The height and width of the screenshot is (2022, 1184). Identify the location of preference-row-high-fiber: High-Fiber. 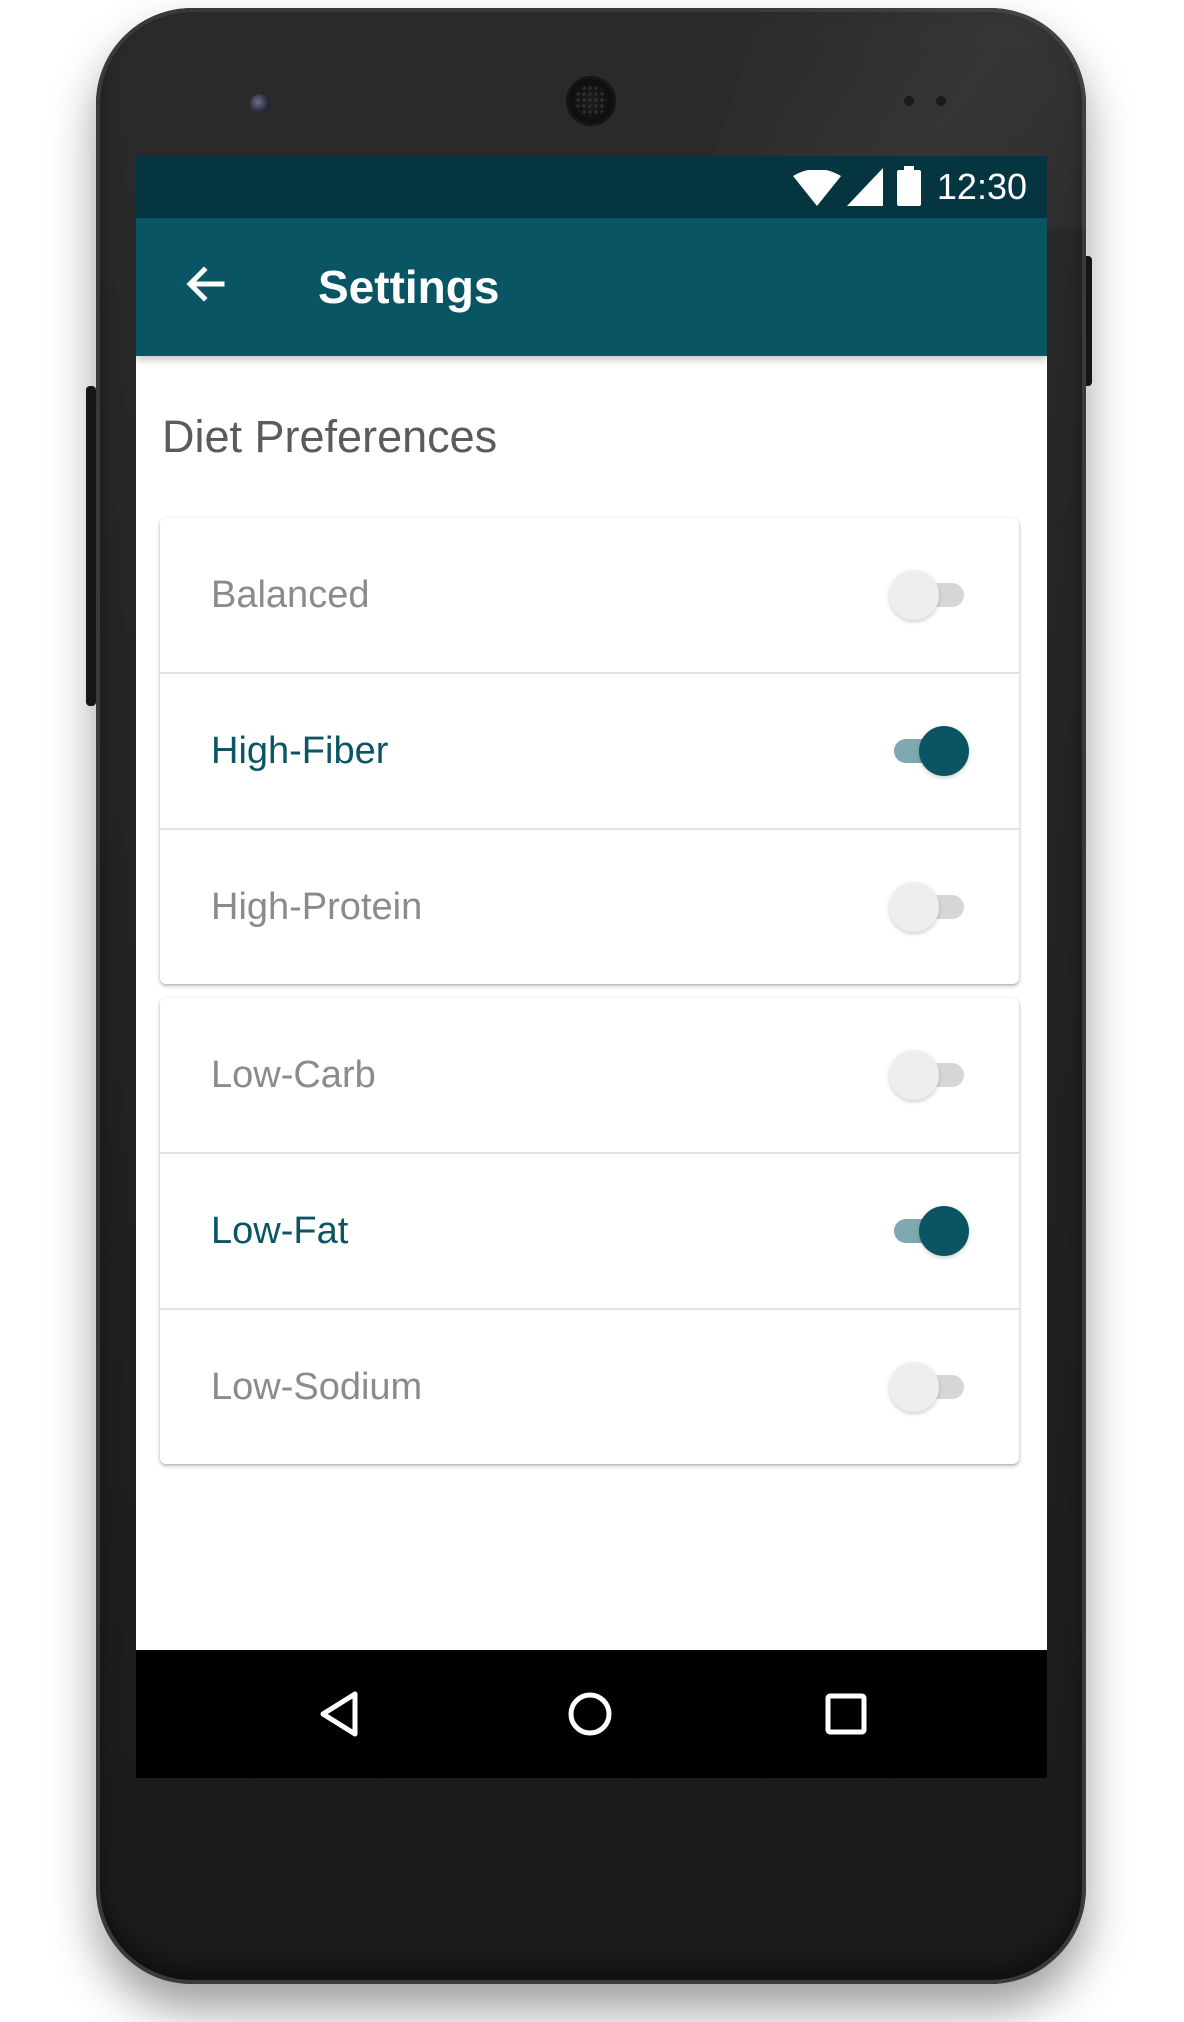
(589, 752).